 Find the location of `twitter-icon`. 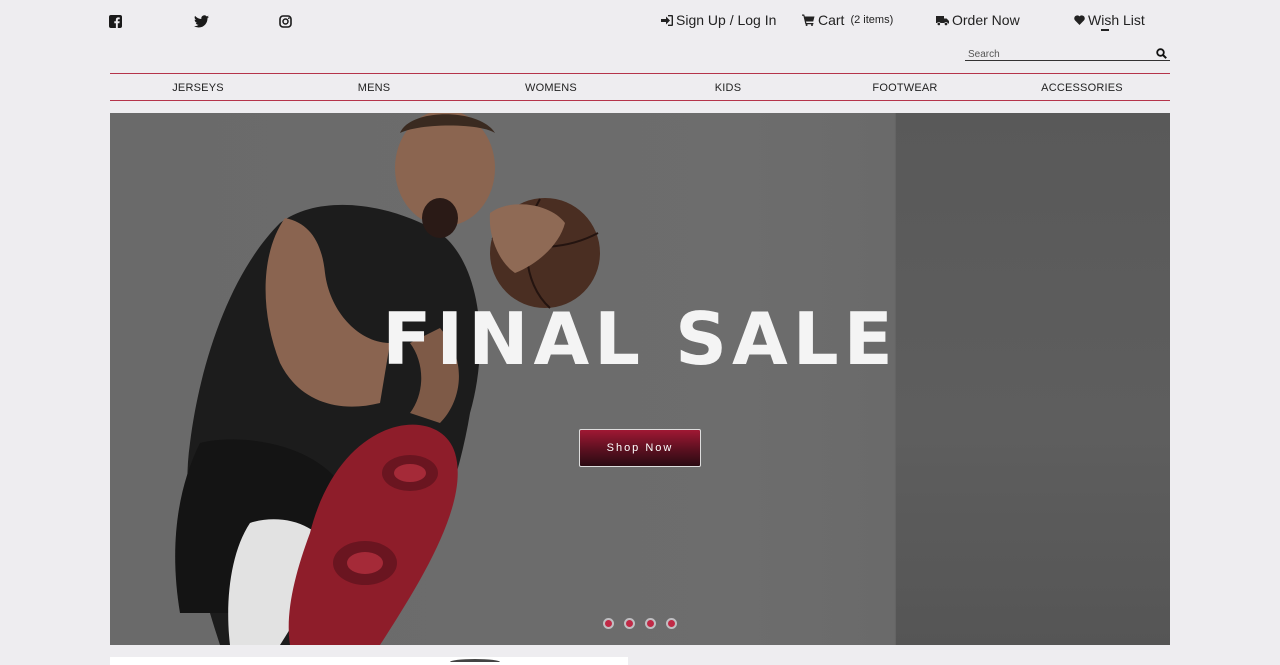

twitter-icon is located at coordinates (201, 21).